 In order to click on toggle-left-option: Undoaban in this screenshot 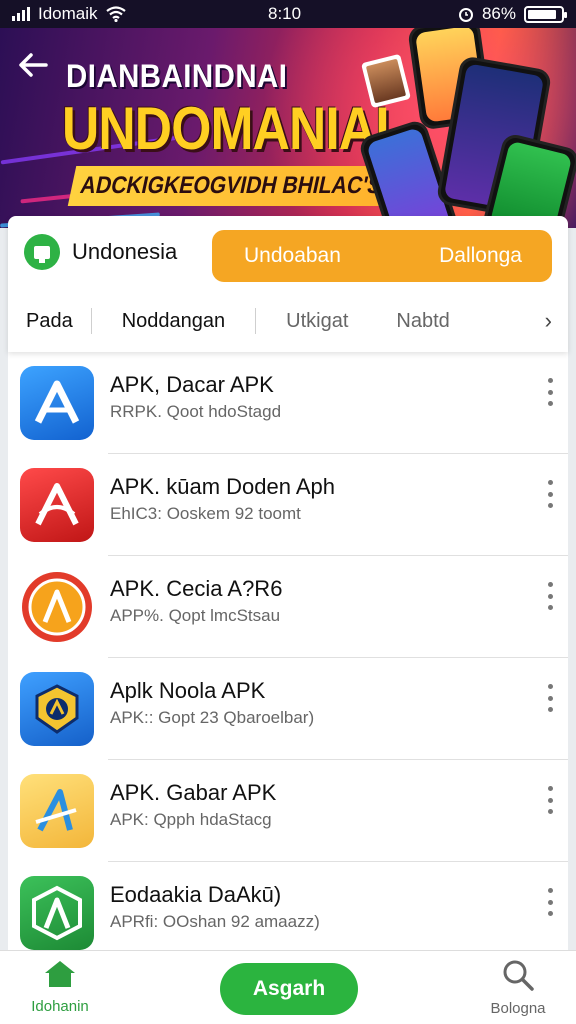, I will do `click(292, 256)`.